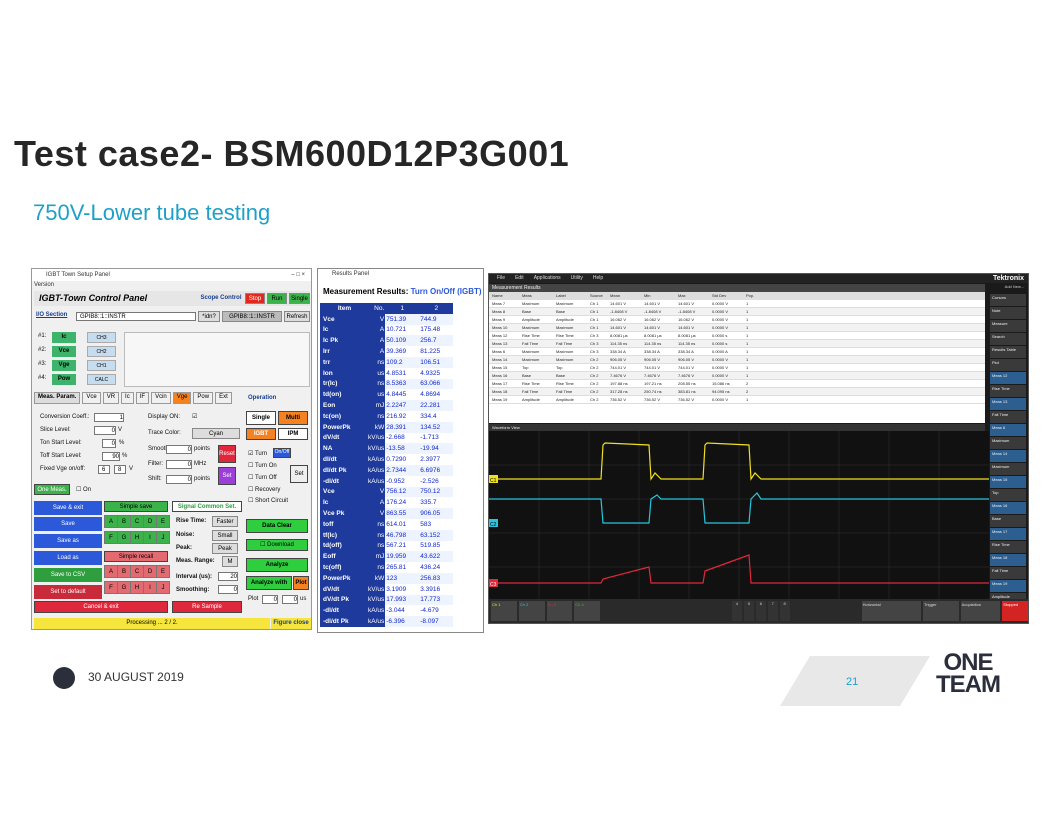 The width and height of the screenshot is (1056, 816). I want to click on short-circuit-checkbox: ☐ Short Circuit, so click(268, 500).